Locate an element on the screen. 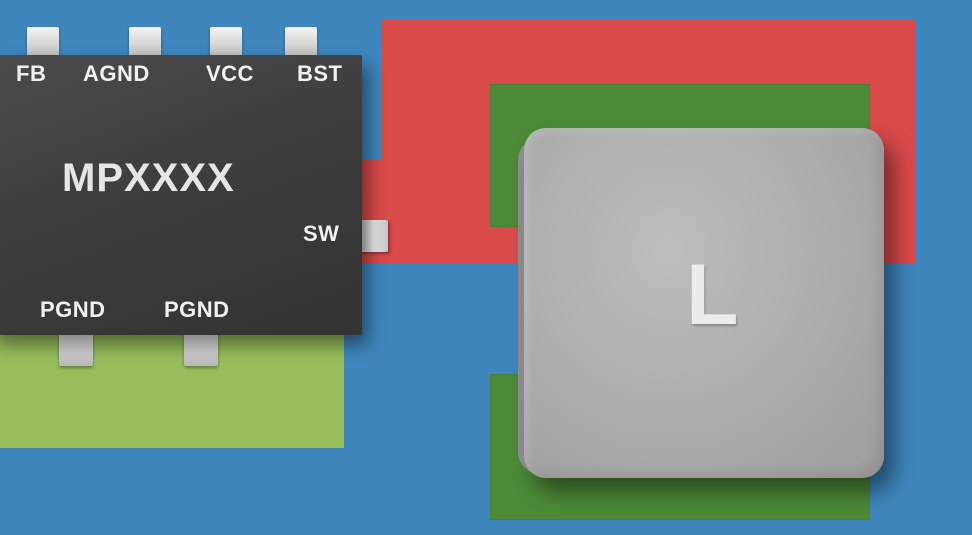 The image size is (972, 535). ic-part-name: MPXXXX is located at coordinates (148, 178).